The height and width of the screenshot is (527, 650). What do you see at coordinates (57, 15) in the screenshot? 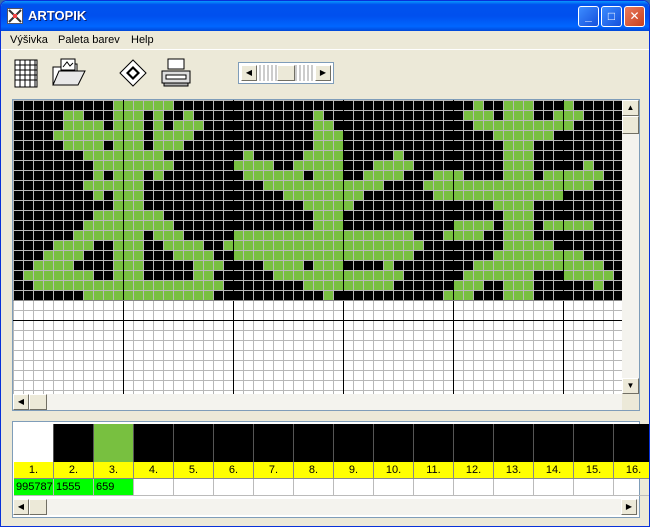
I see `window-title: ARTOPIK` at bounding box center [57, 15].